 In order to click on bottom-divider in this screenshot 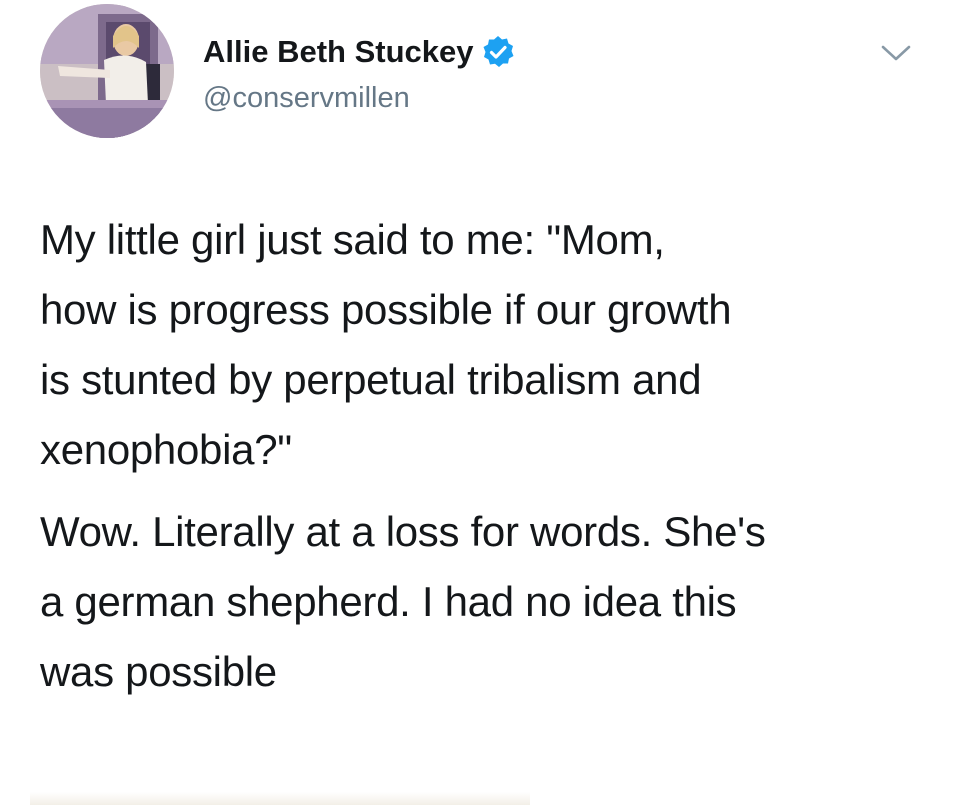, I will do `click(280, 798)`.